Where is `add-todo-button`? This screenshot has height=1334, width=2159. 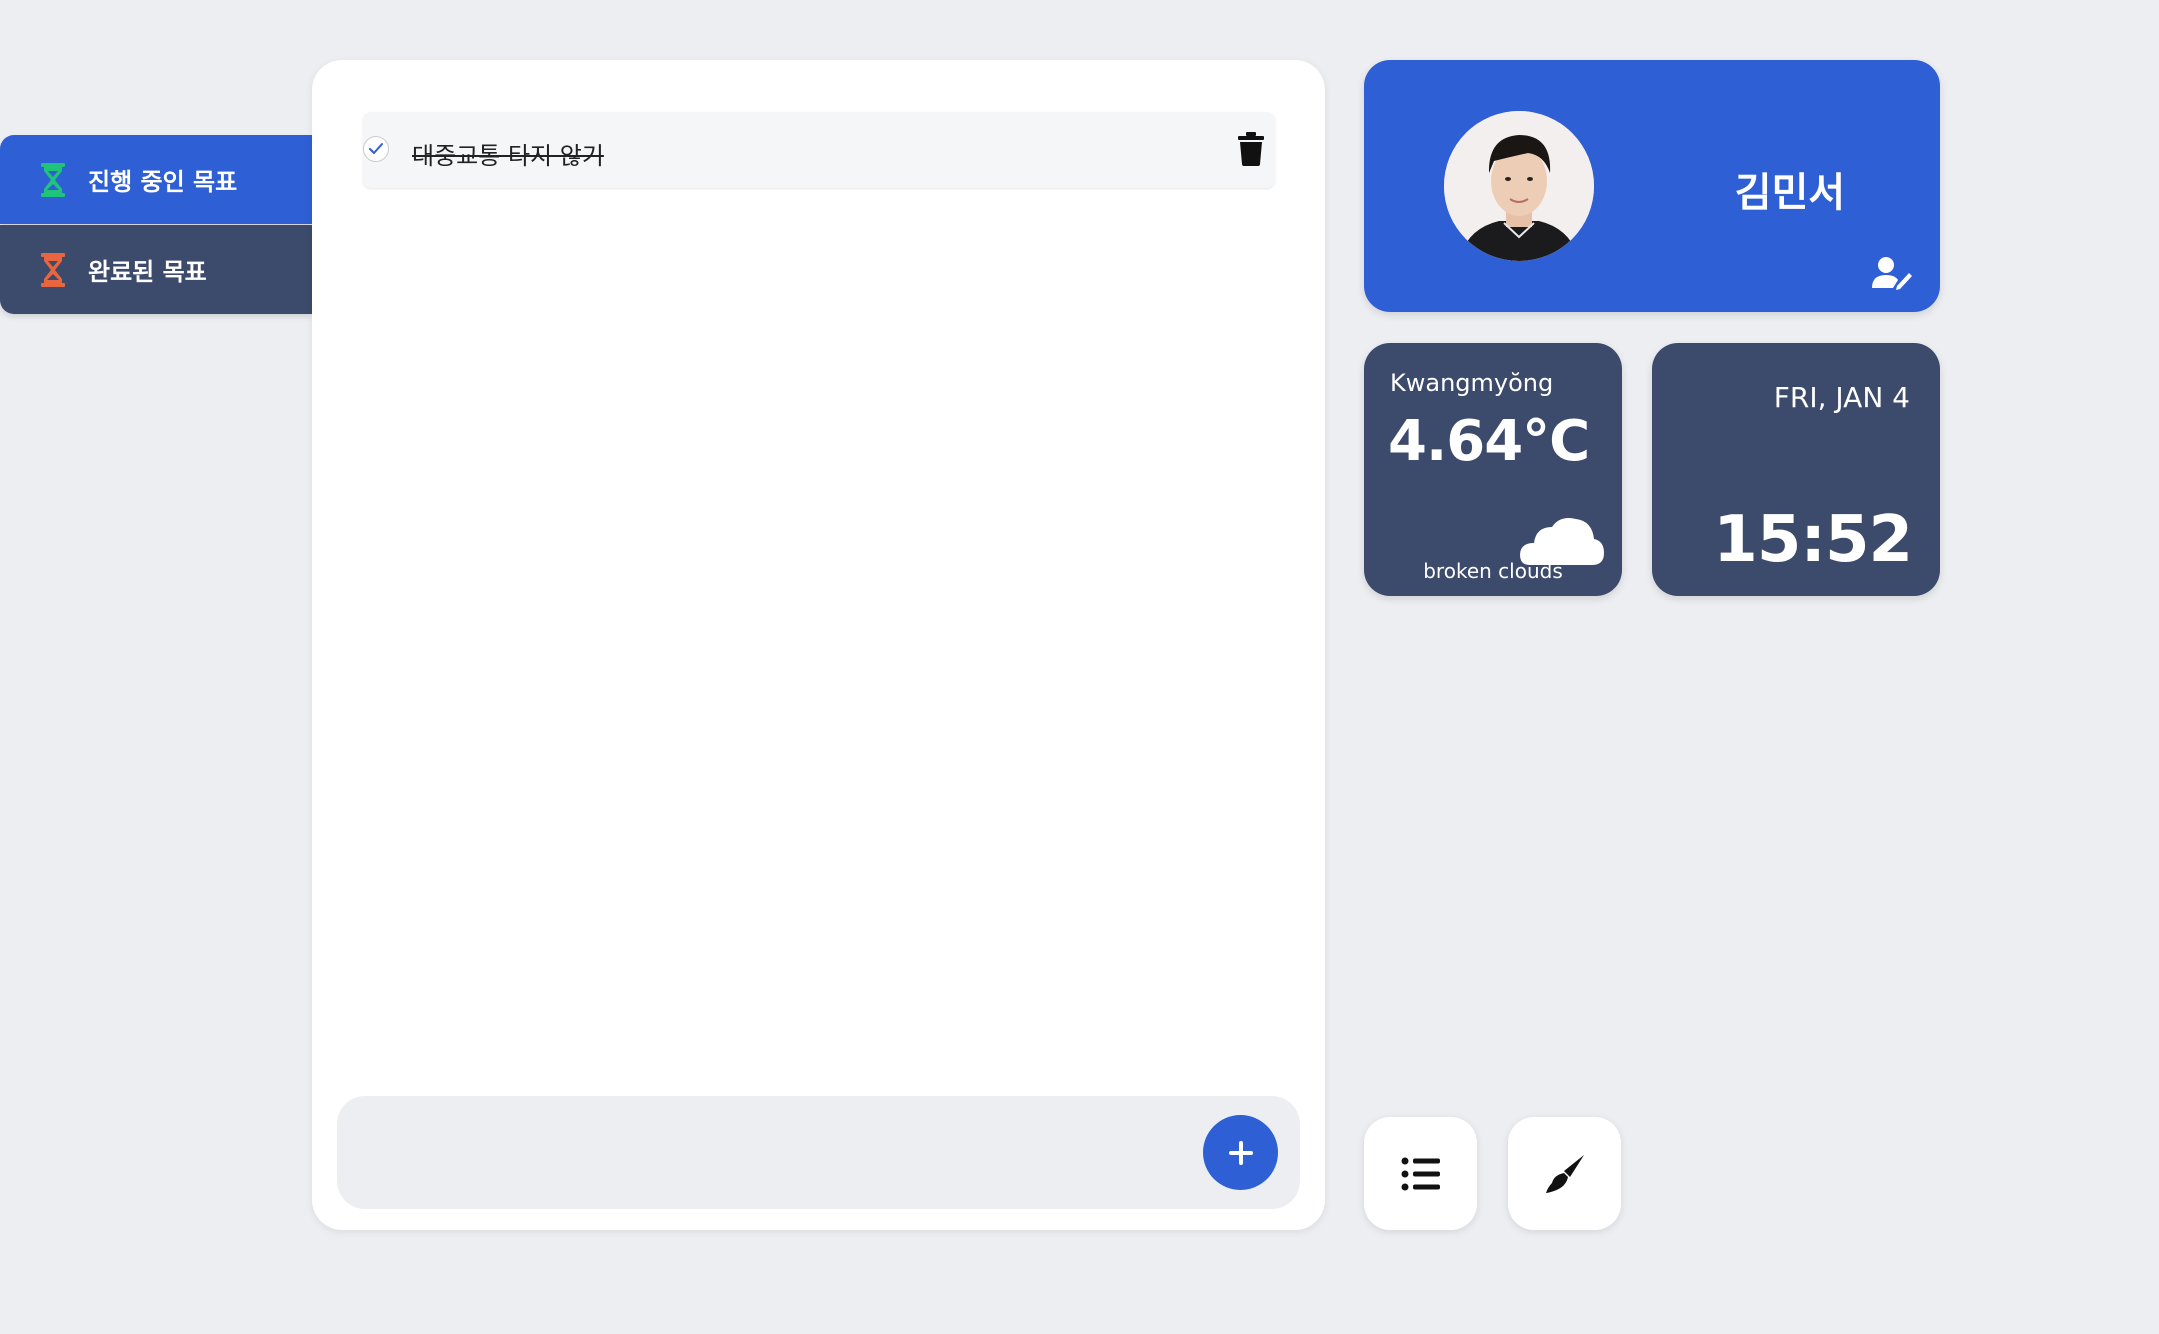 add-todo-button is located at coordinates (1240, 1152).